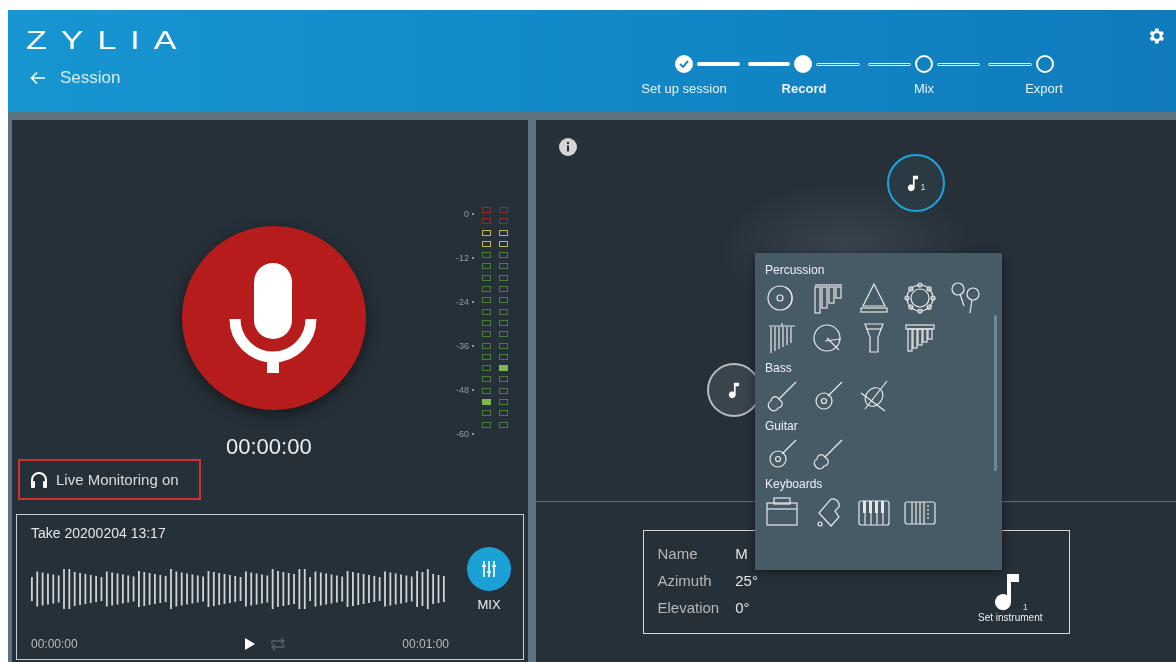  Describe the element at coordinates (795, 270) in the screenshot. I see `category-title: Percussion` at that location.